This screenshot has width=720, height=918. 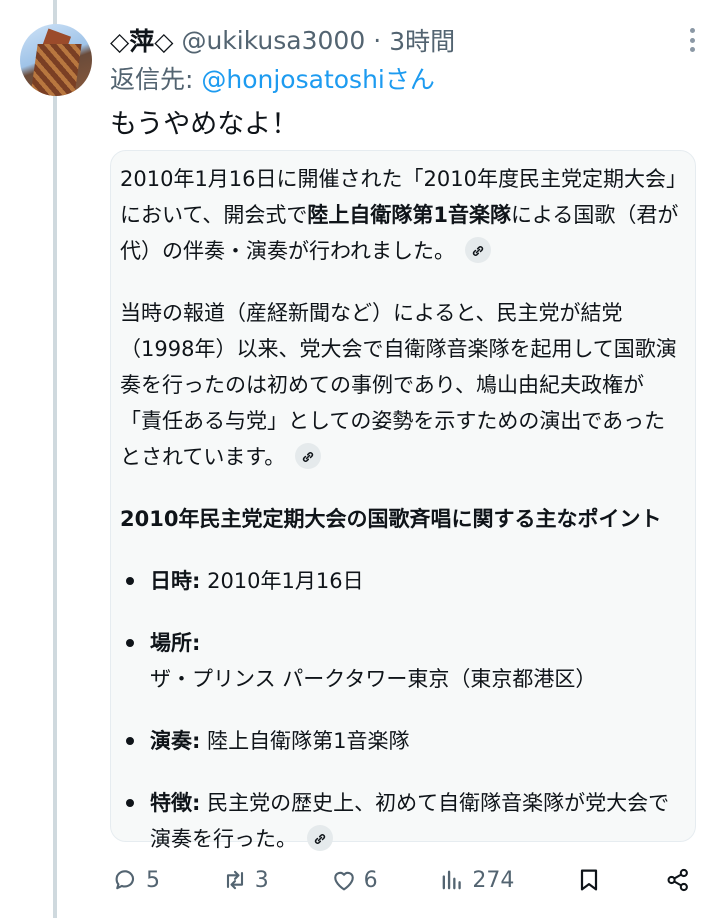 I want to click on retweet-count: 3, so click(x=261, y=880).